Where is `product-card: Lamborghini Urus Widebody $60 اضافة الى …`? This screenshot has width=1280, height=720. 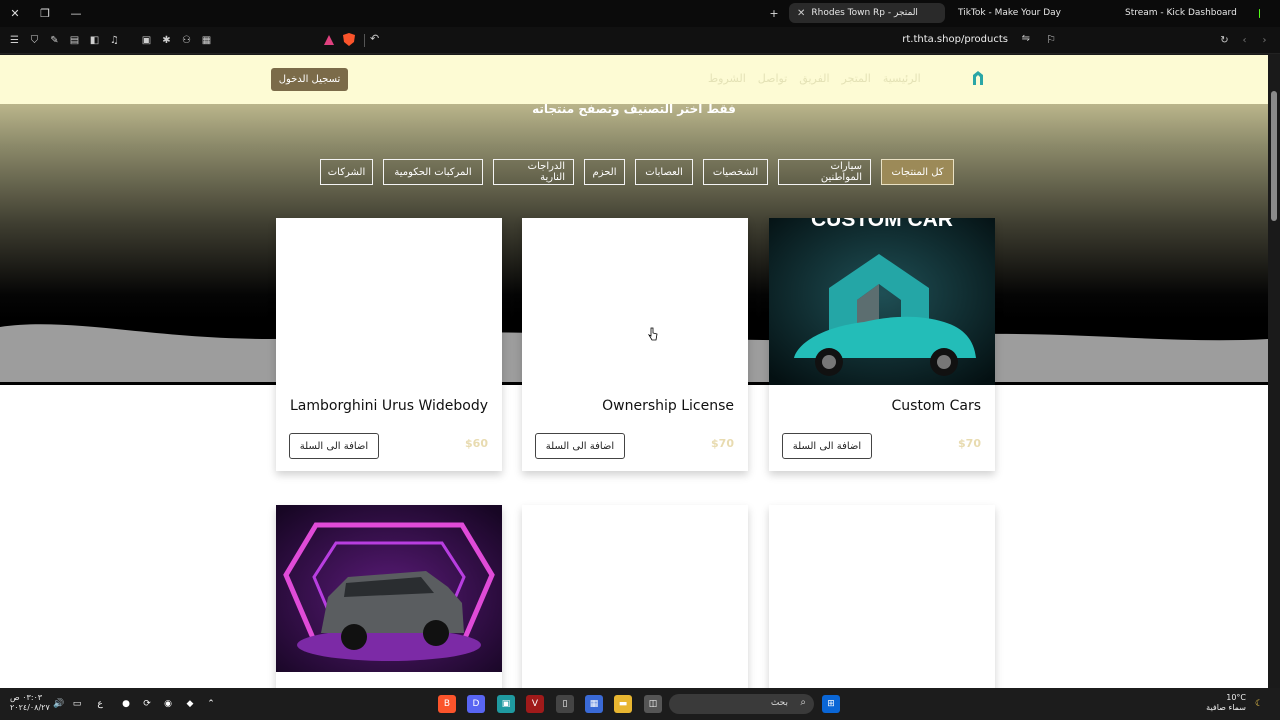
product-card: Lamborghini Urus Widebody $60 اضافة الى … is located at coordinates (389, 344).